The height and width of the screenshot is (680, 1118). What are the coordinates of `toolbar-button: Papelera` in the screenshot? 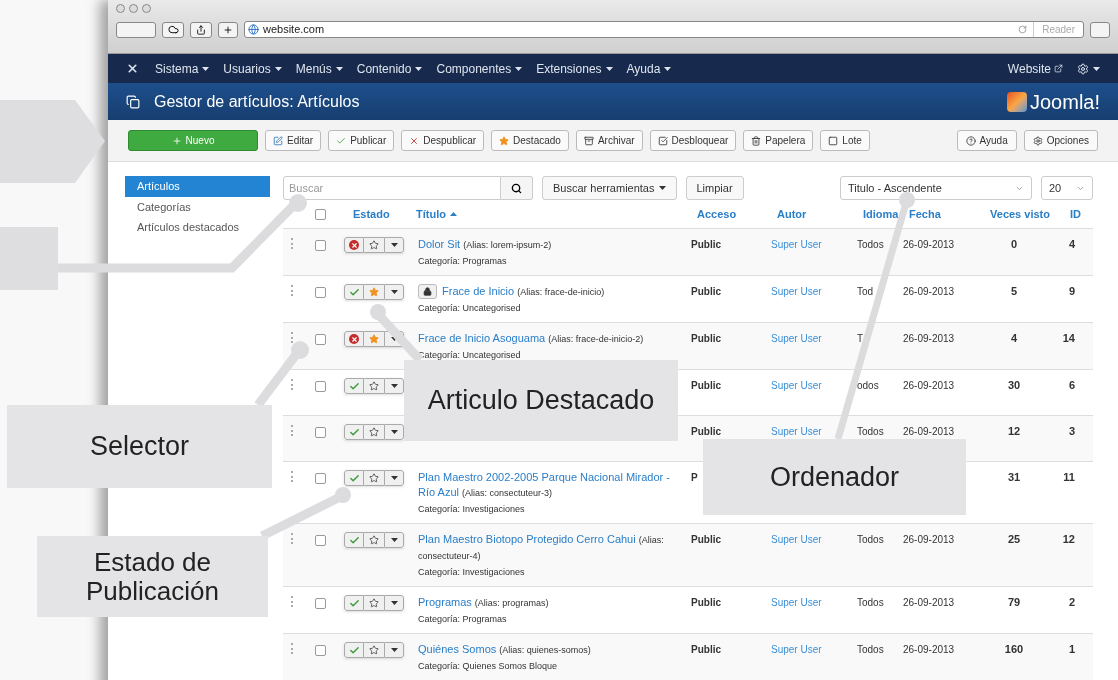 It's located at (778, 140).